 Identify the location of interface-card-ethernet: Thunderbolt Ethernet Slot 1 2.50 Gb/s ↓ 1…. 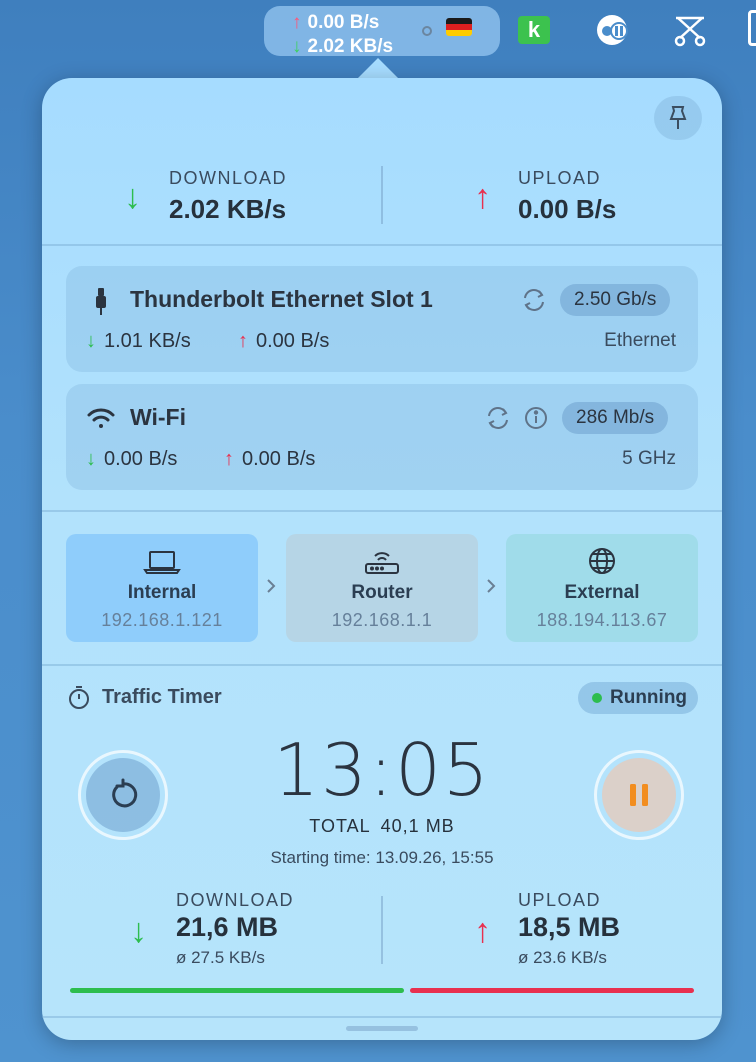
(382, 319).